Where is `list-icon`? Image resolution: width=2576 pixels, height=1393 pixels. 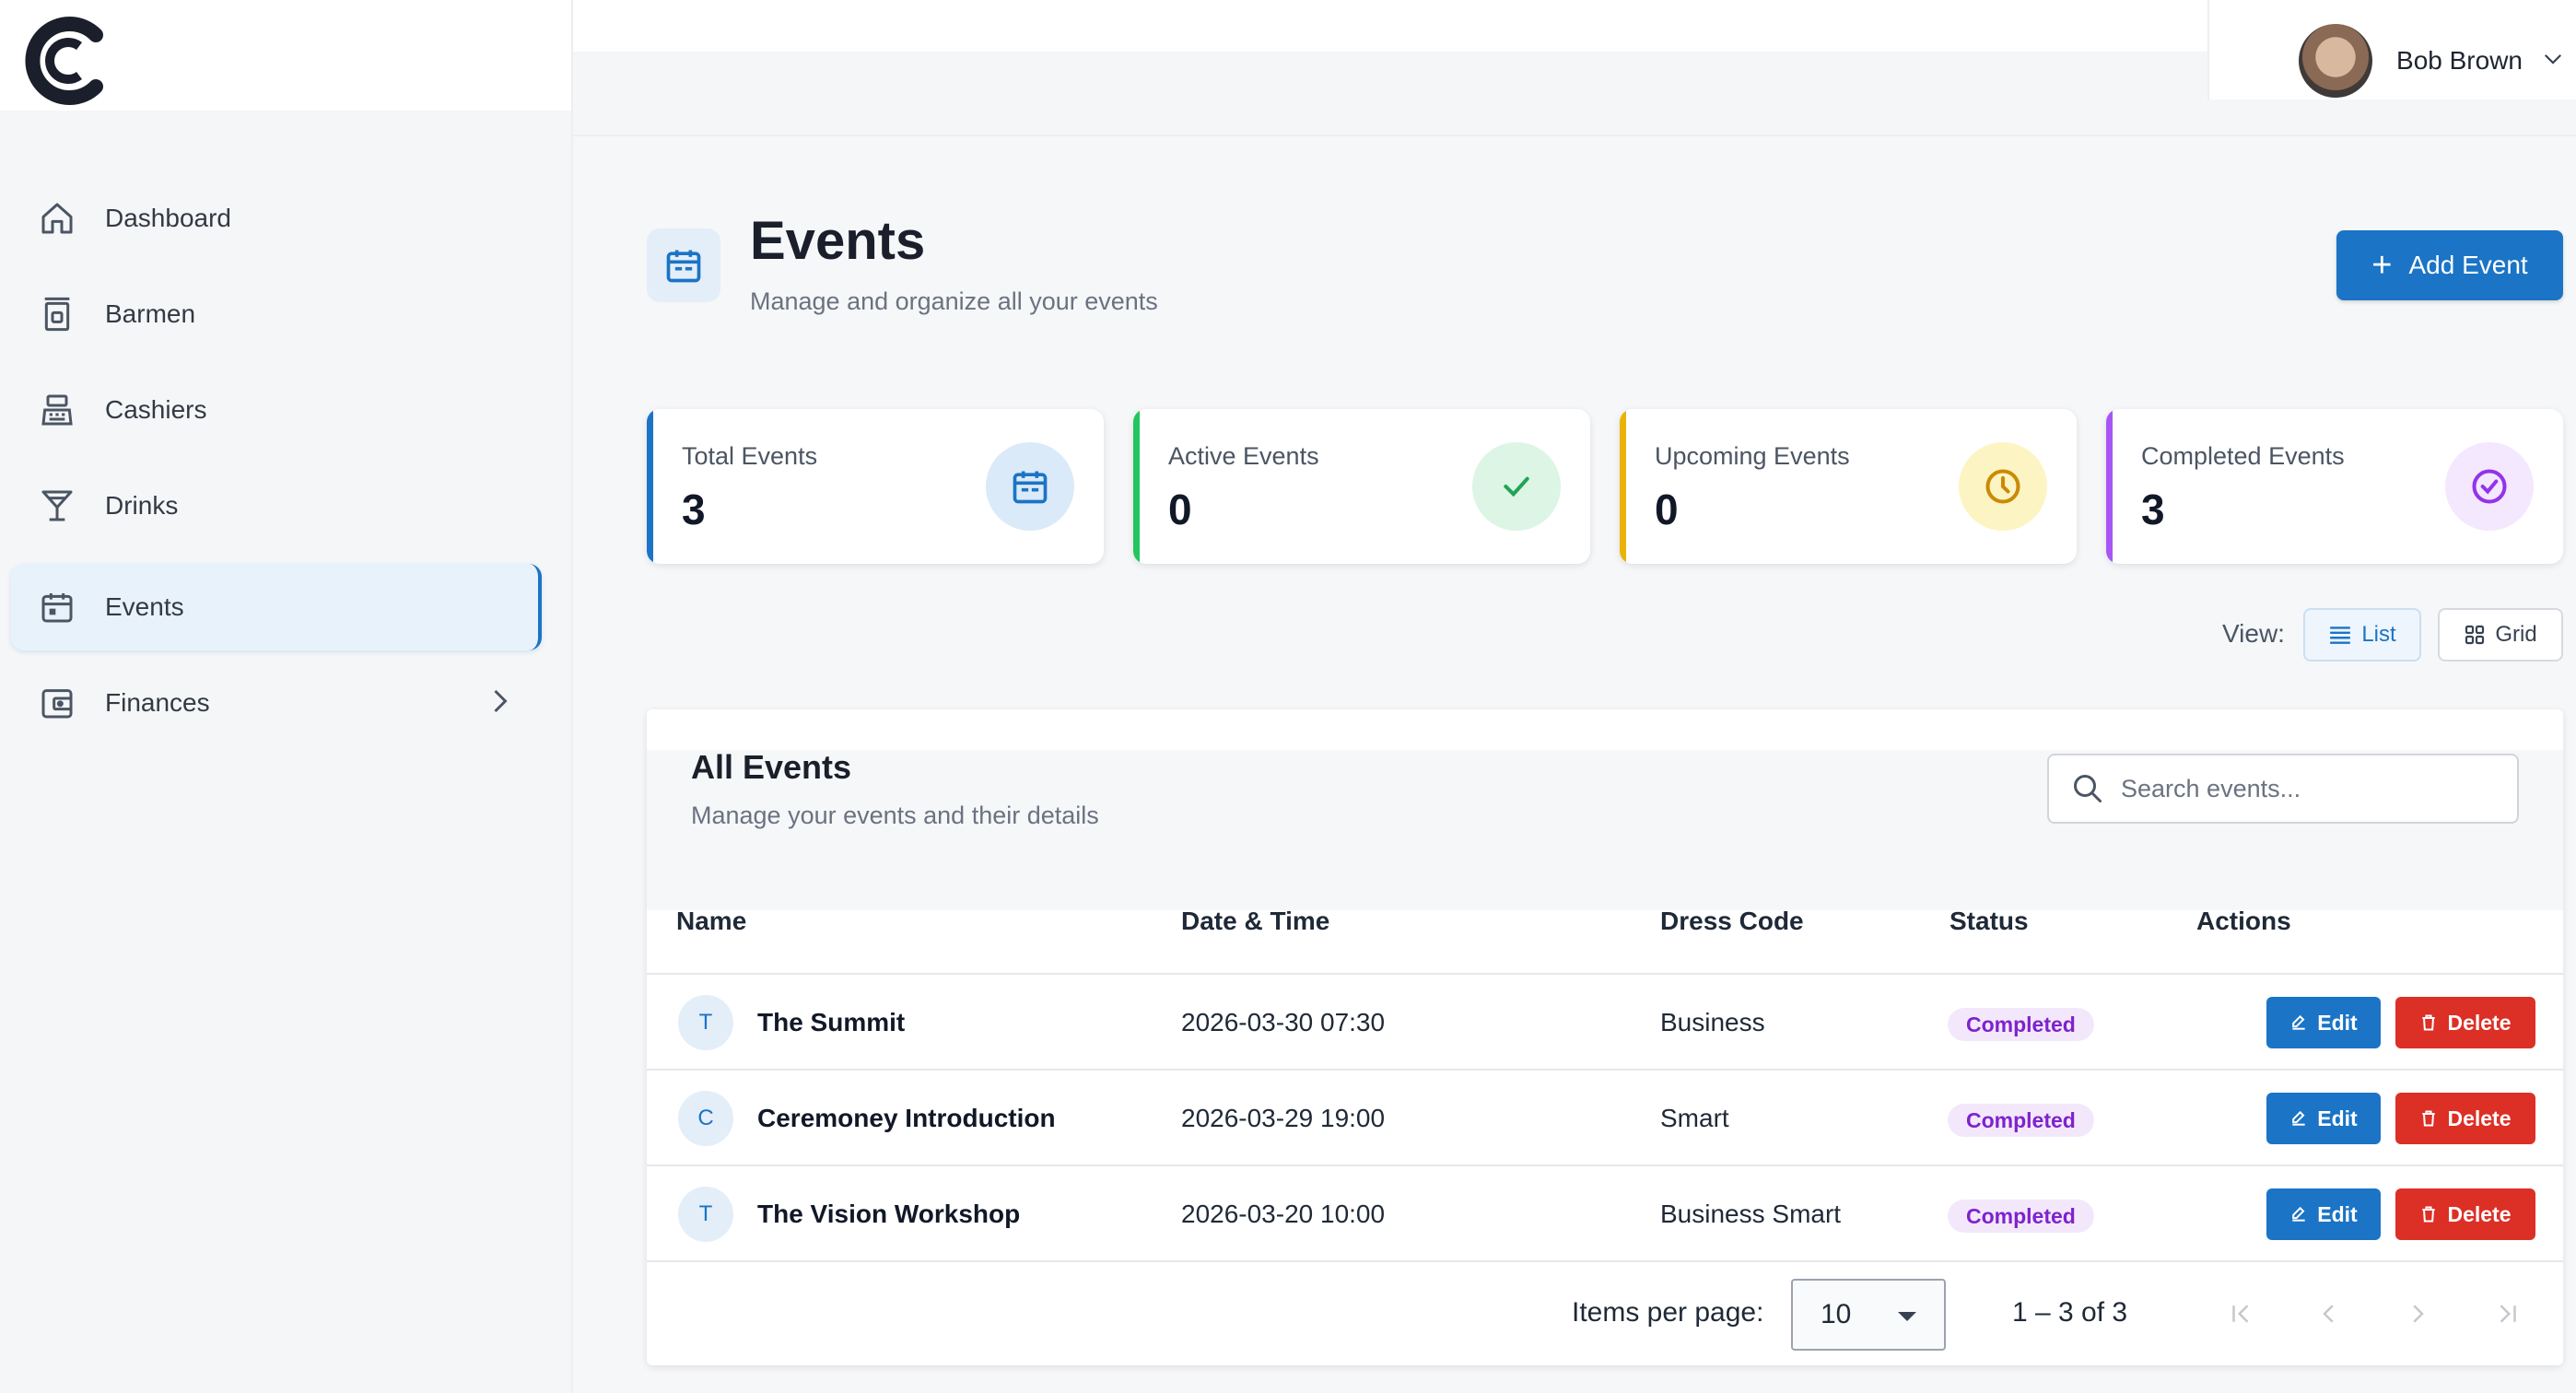
list-icon is located at coordinates (2340, 635).